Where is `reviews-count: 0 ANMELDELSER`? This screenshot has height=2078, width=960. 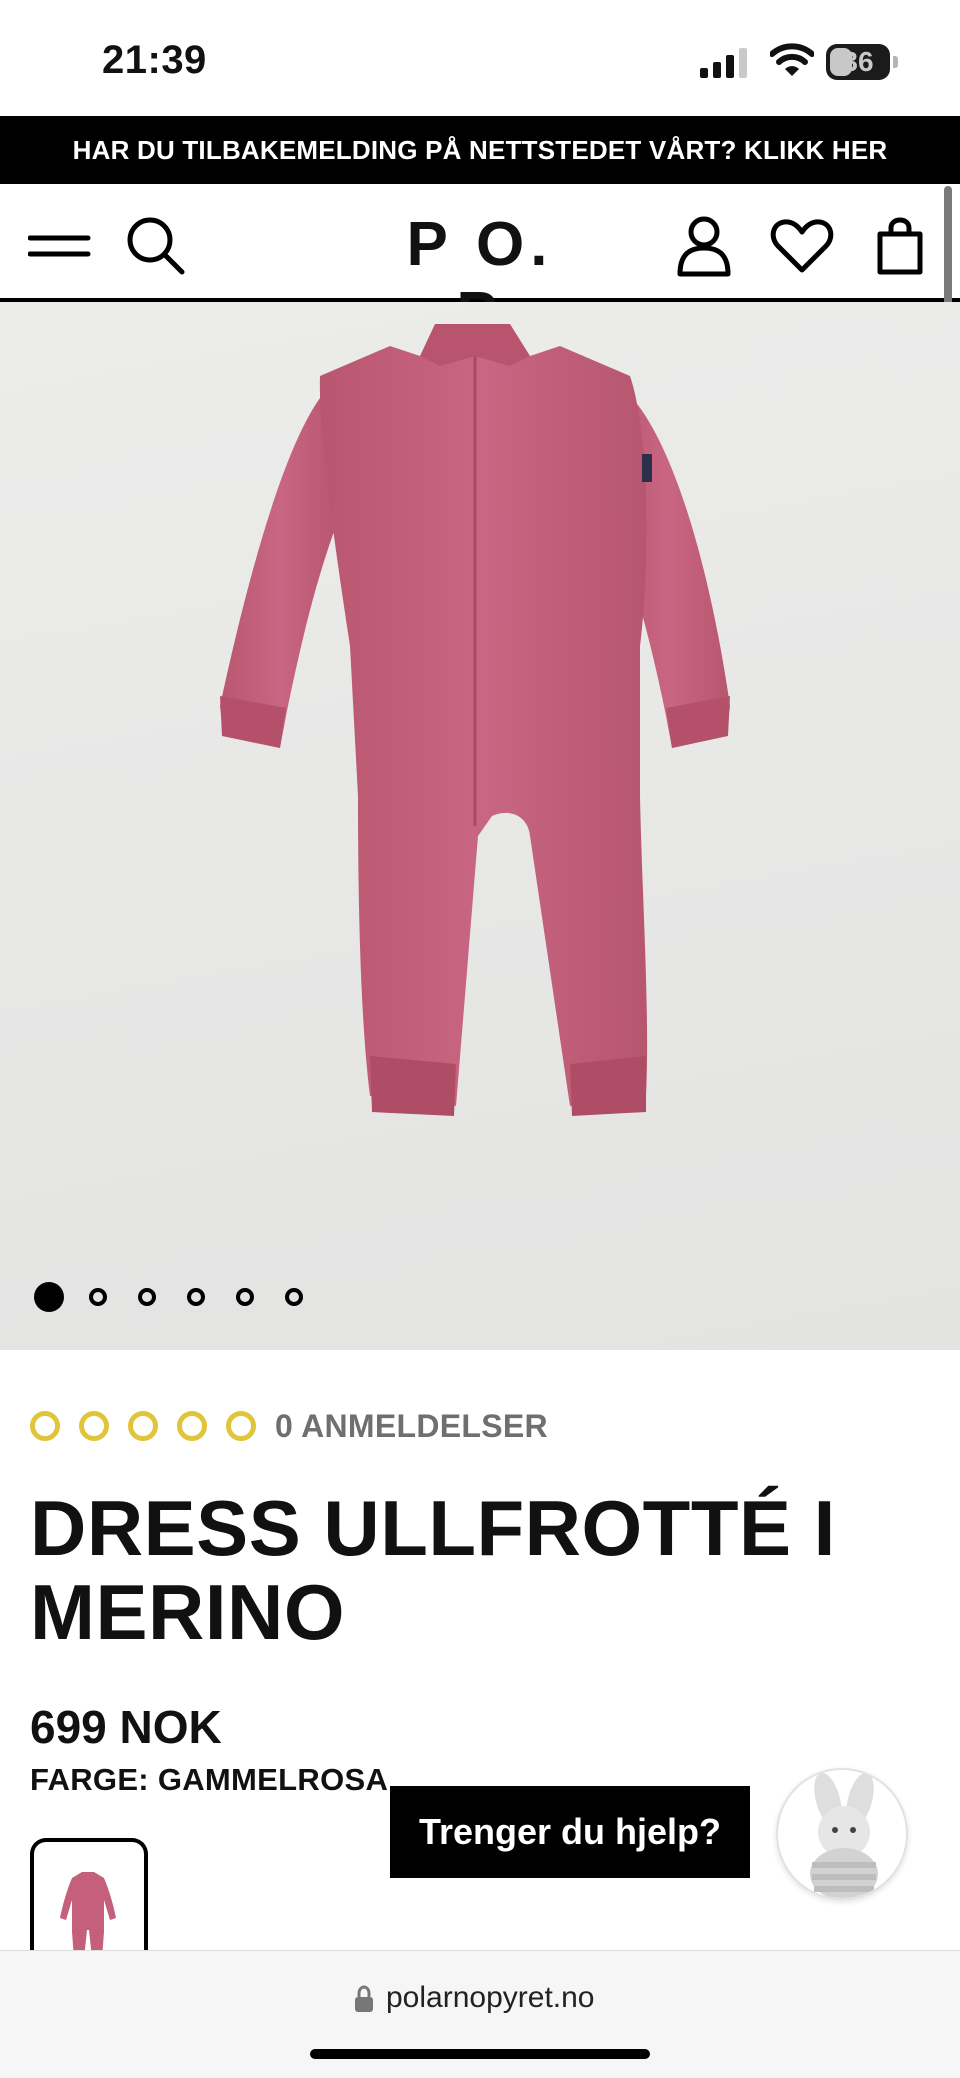
reviews-count: 0 ANMELDELSER is located at coordinates (411, 1426).